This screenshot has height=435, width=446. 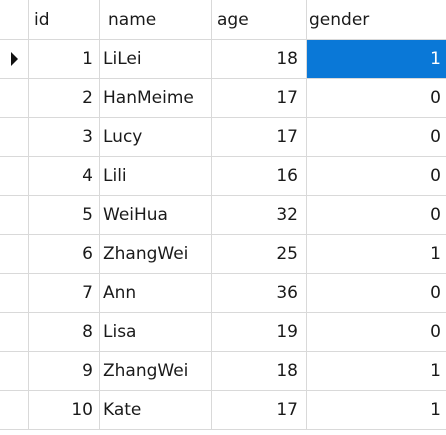 I want to click on column-header-age: age, so click(x=259, y=19).